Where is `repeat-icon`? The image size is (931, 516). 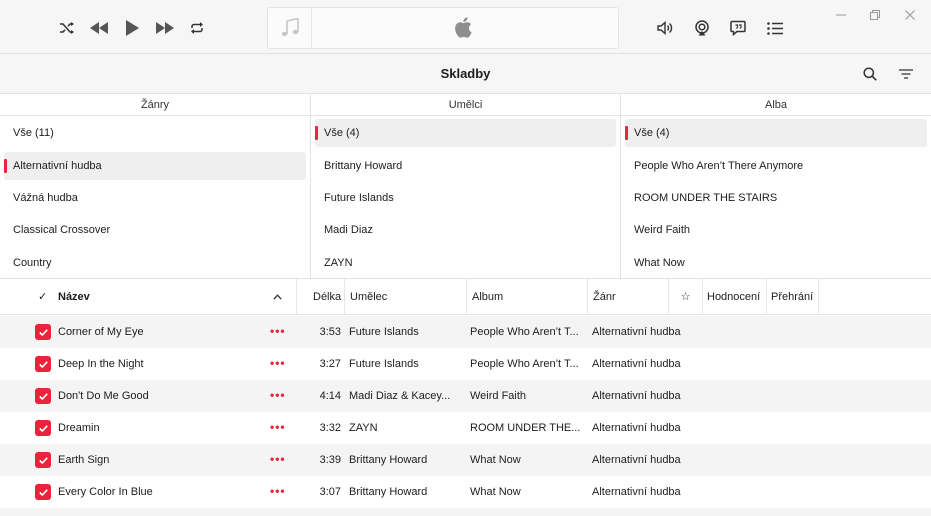 repeat-icon is located at coordinates (197, 28).